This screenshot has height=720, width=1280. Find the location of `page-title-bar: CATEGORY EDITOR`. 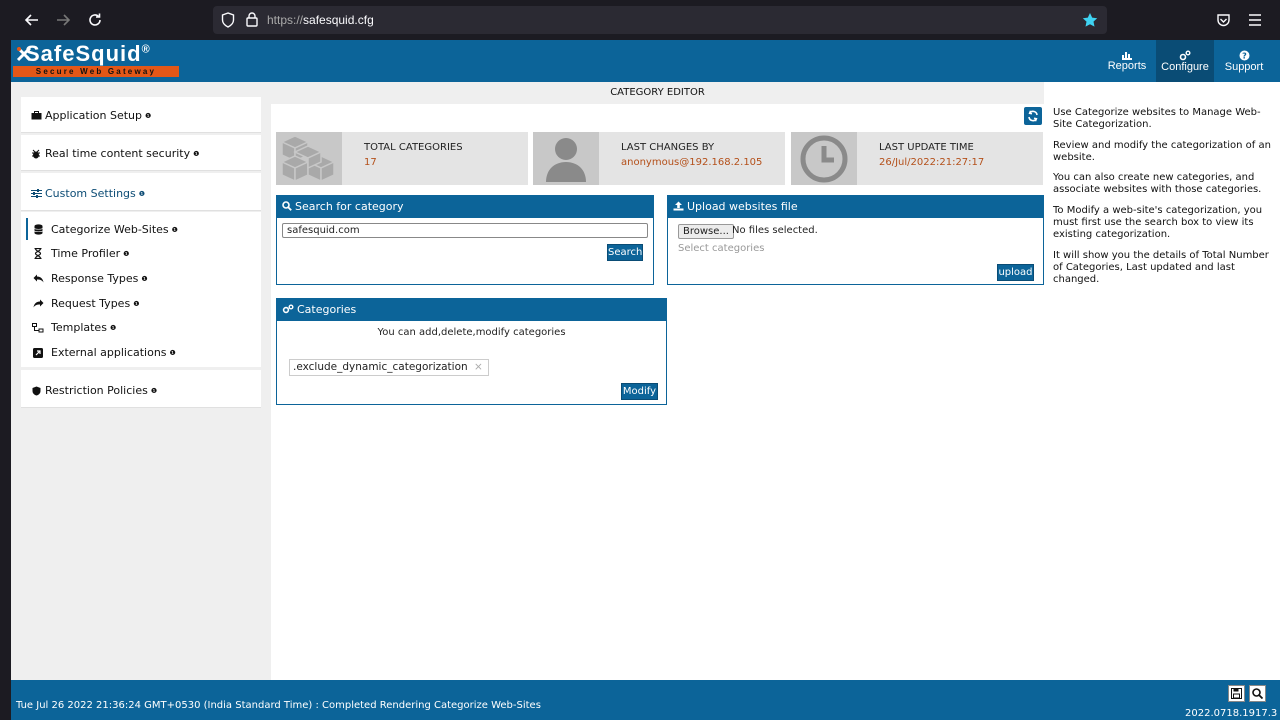

page-title-bar: CATEGORY EDITOR is located at coordinates (657, 93).